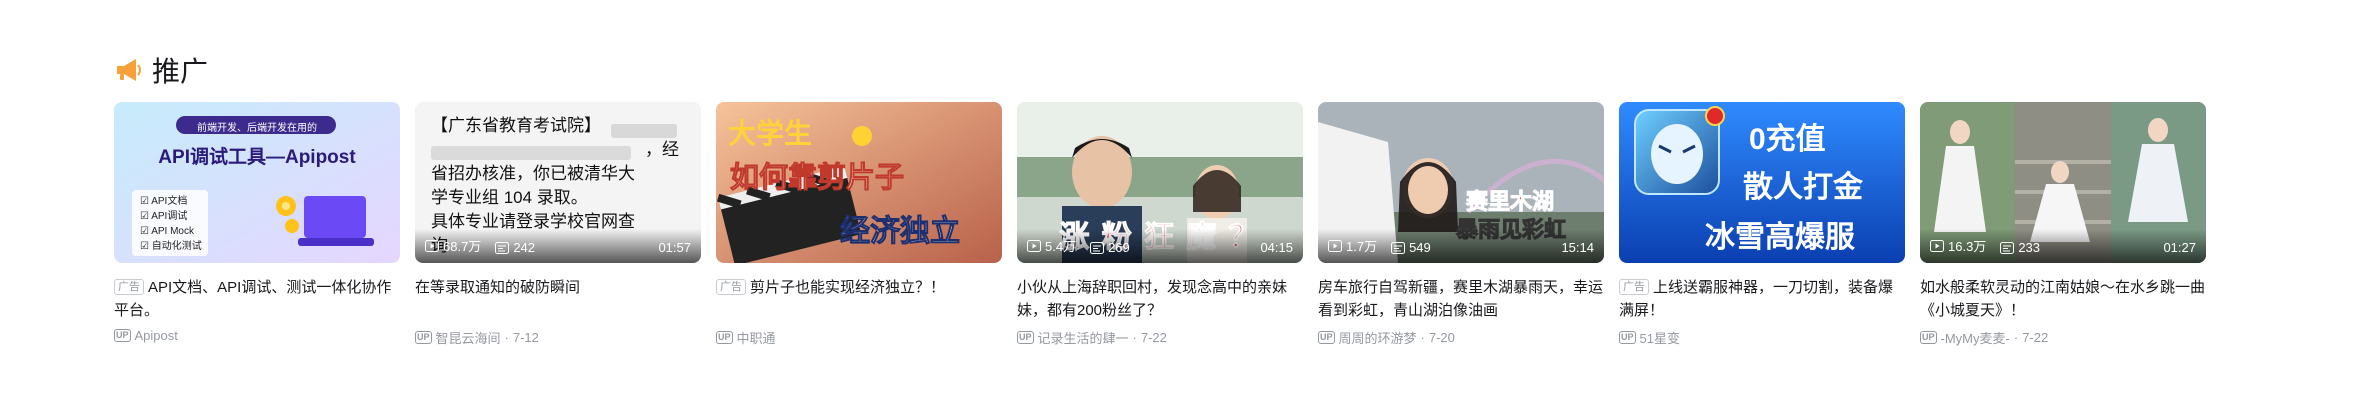 The width and height of the screenshot is (2377, 414). Describe the element at coordinates (257, 157) in the screenshot. I see `thumb-headline: API调试工具—Apipost` at that location.